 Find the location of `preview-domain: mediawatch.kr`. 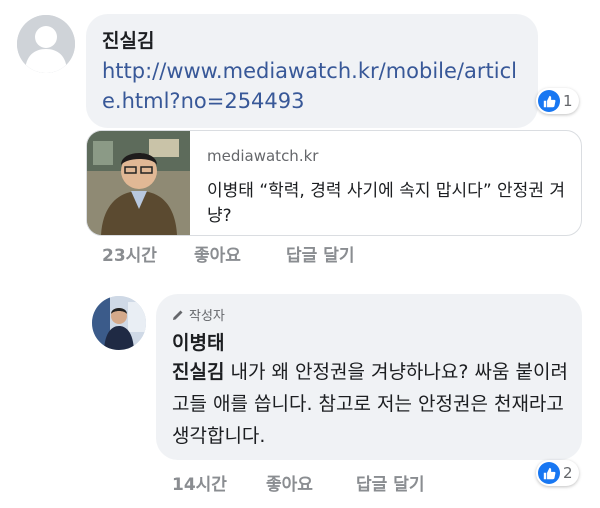

preview-domain: mediawatch.kr is located at coordinates (263, 156).